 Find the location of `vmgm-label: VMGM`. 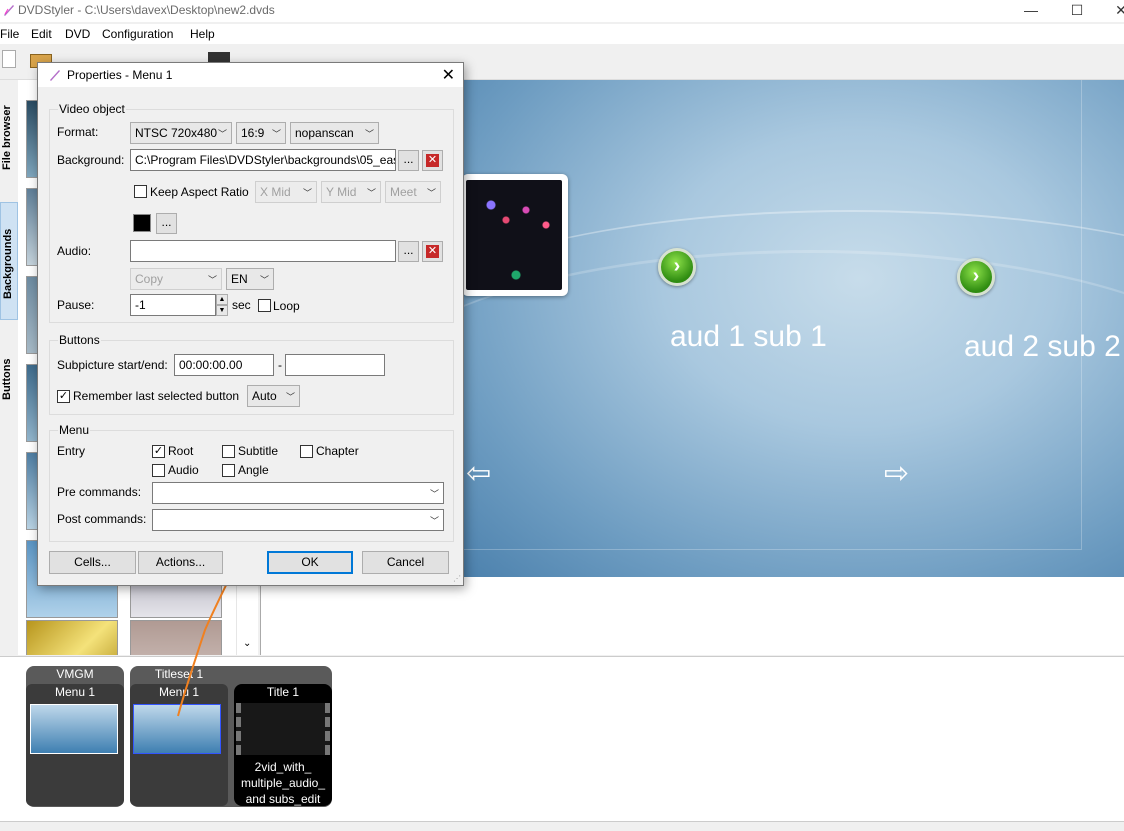

vmgm-label: VMGM is located at coordinates (75, 674).